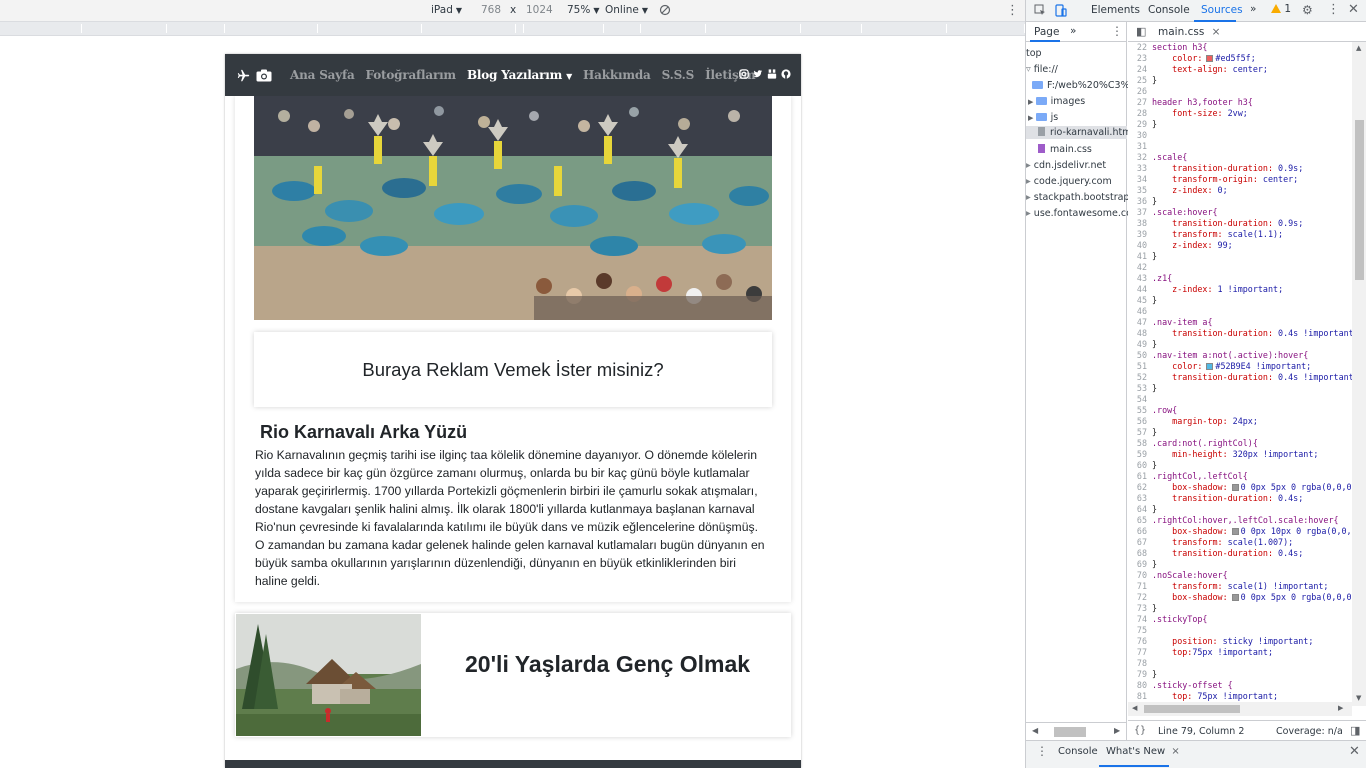 The width and height of the screenshot is (1366, 768). What do you see at coordinates (1240, 102) in the screenshot?
I see `code-line: 27 header h3,footer h3{` at bounding box center [1240, 102].